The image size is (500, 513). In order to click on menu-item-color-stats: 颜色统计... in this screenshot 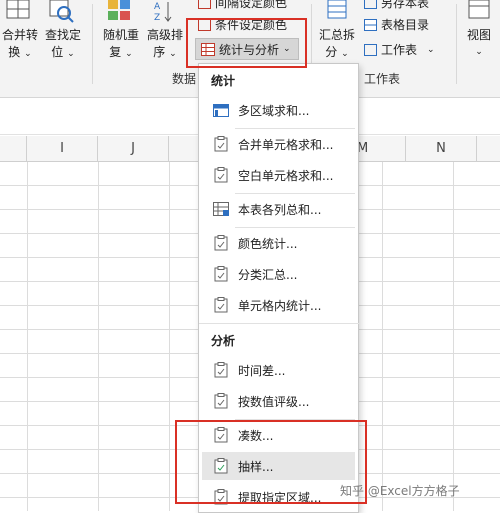, I will do `click(278, 243)`.